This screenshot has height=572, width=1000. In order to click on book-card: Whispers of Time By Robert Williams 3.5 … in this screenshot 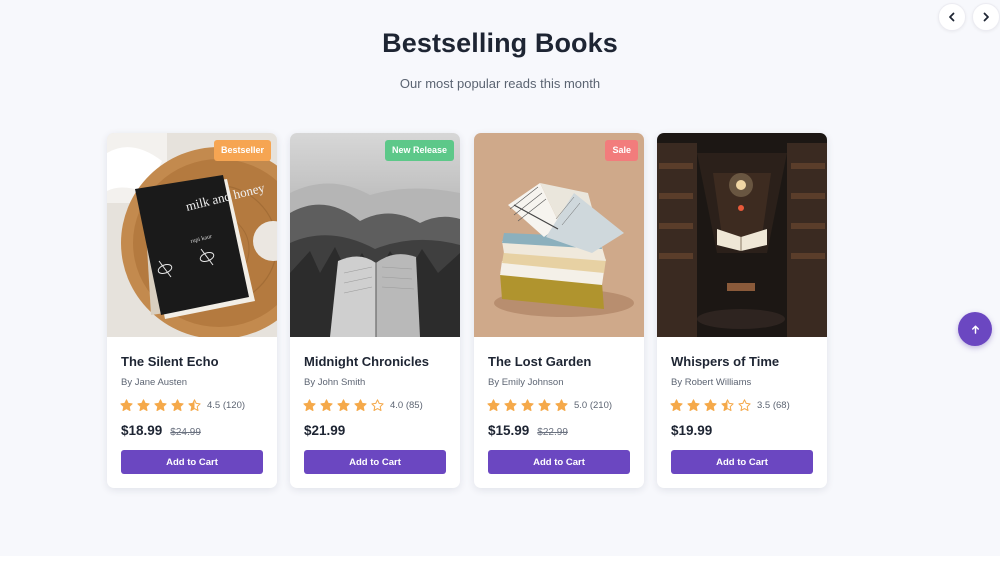, I will do `click(742, 310)`.